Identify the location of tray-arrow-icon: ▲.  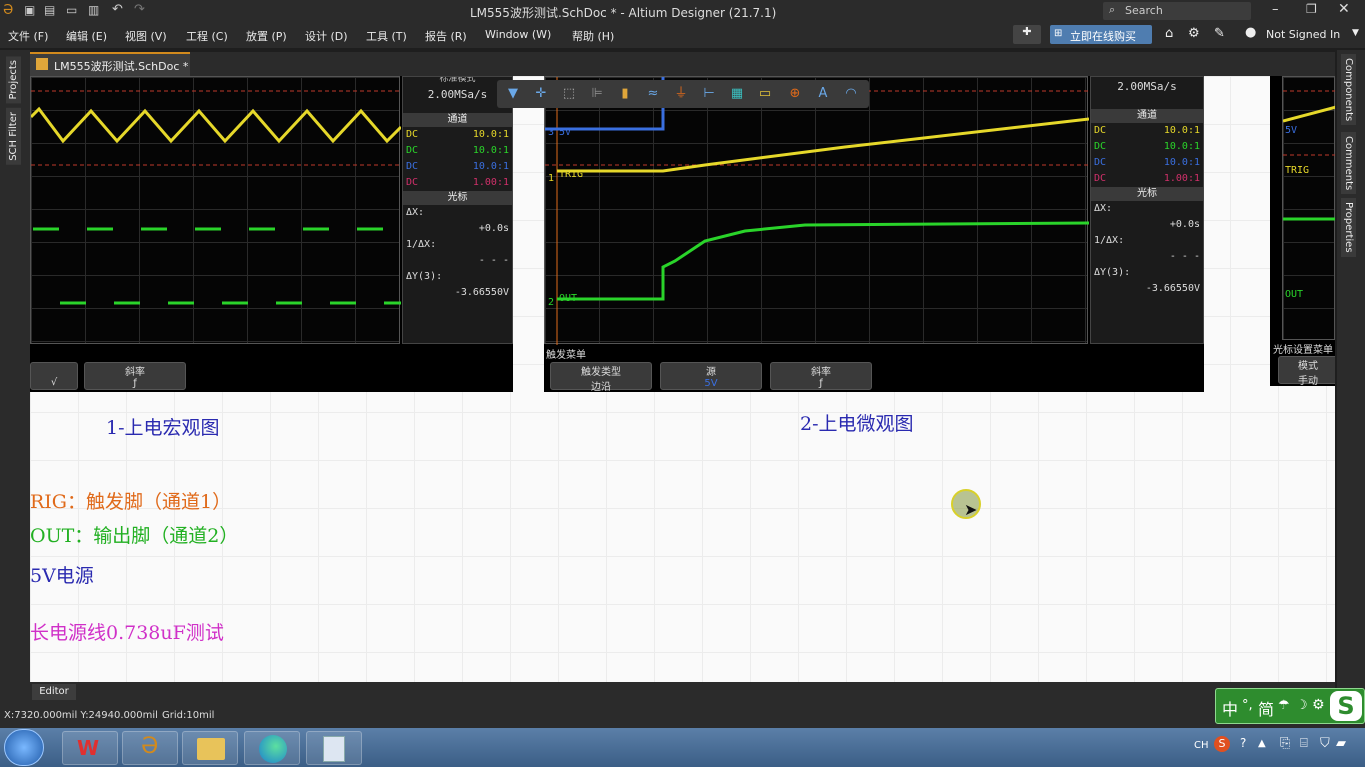
(1262, 743).